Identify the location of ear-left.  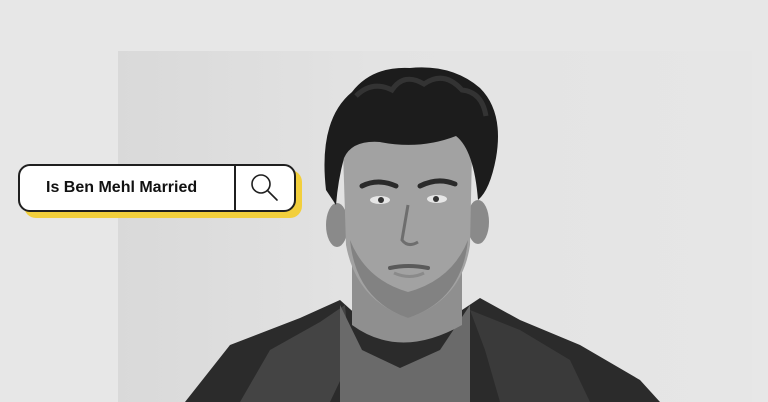
(337, 225).